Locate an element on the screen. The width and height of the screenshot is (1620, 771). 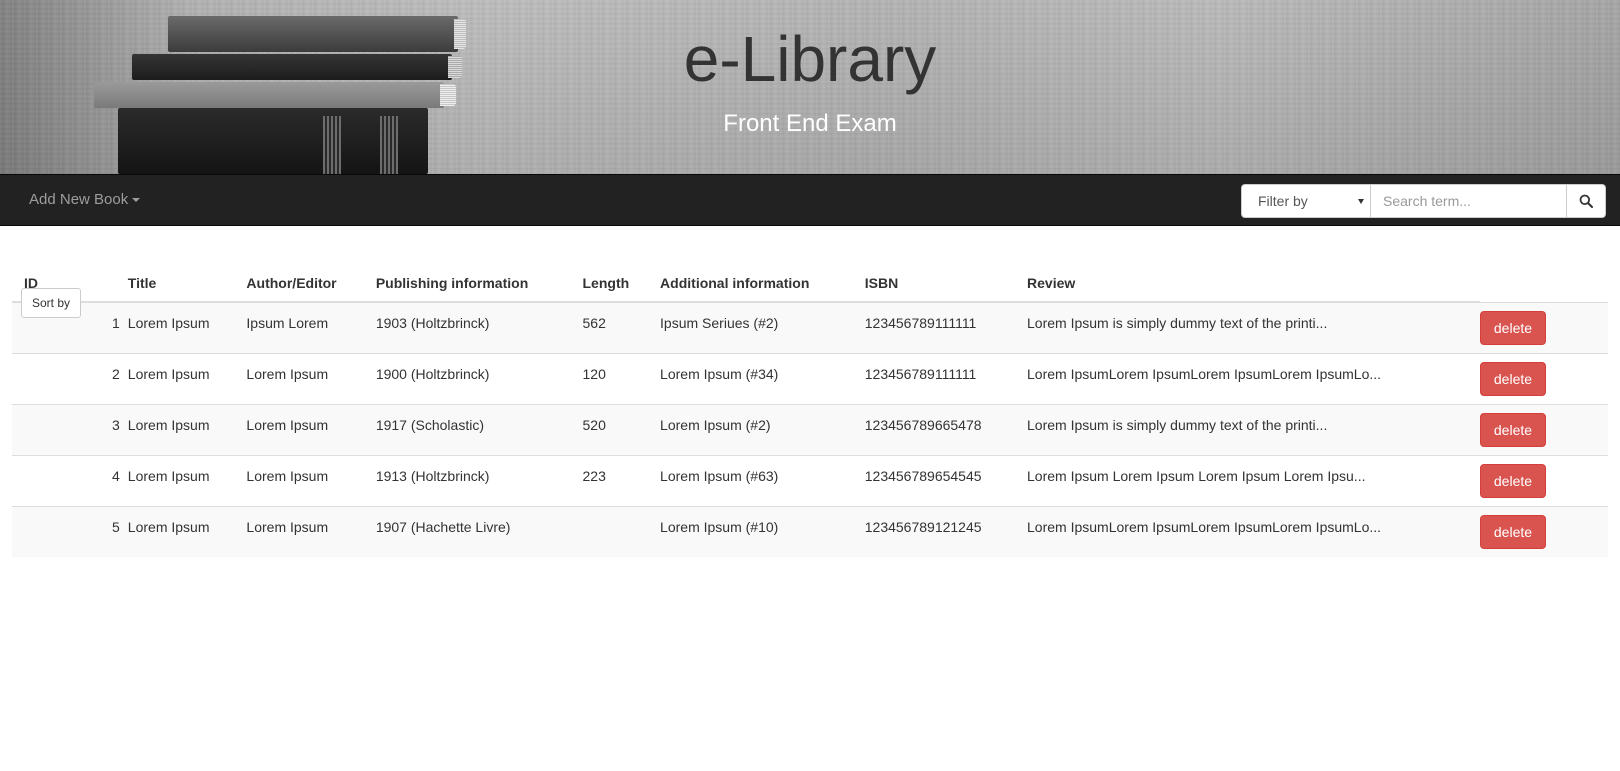
cell-author: Ipsum Lorem is located at coordinates (311, 327).